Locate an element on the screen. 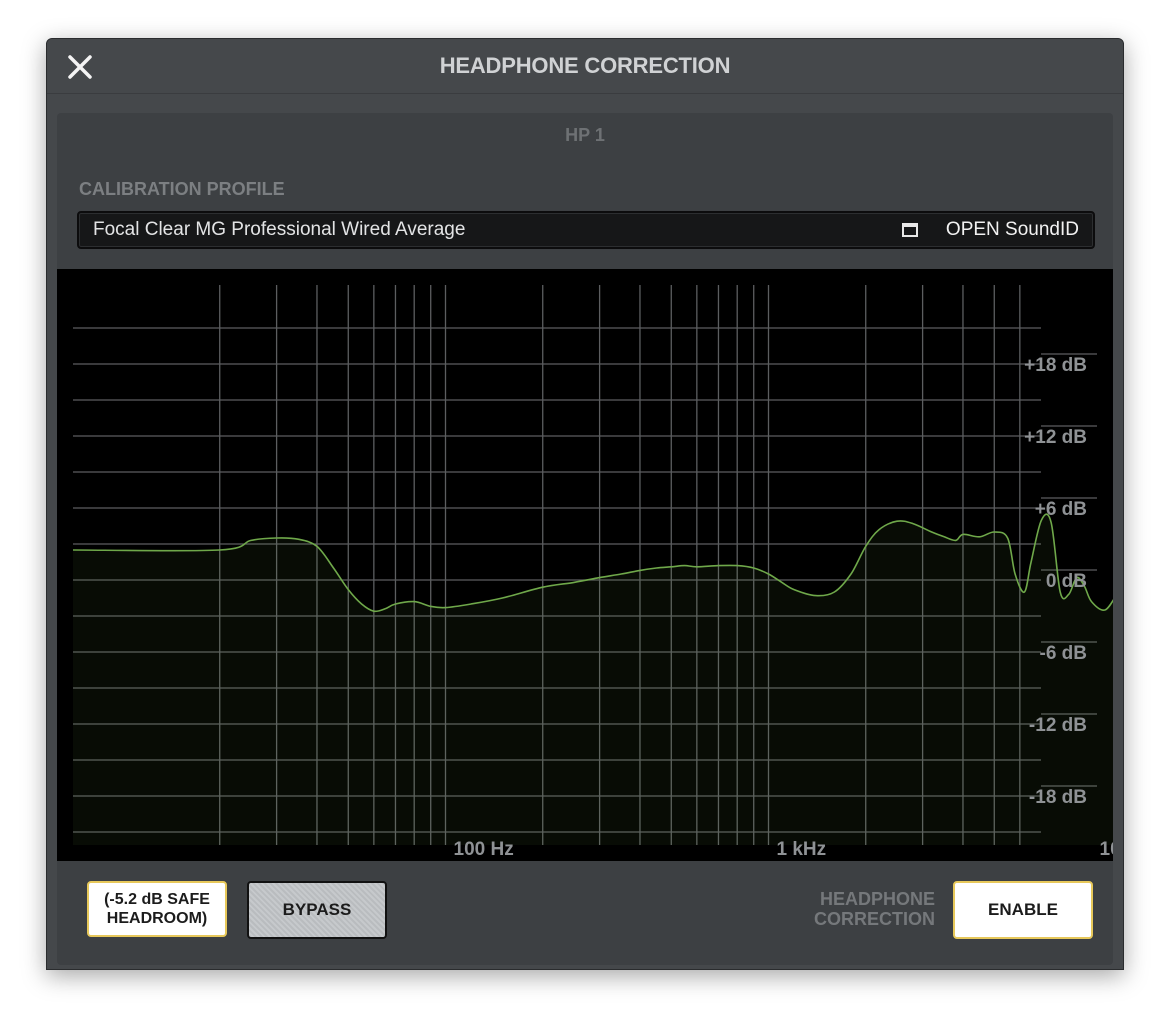 This screenshot has height=1022, width=1168. y-tick-label: 0 dB is located at coordinates (1066, 581).